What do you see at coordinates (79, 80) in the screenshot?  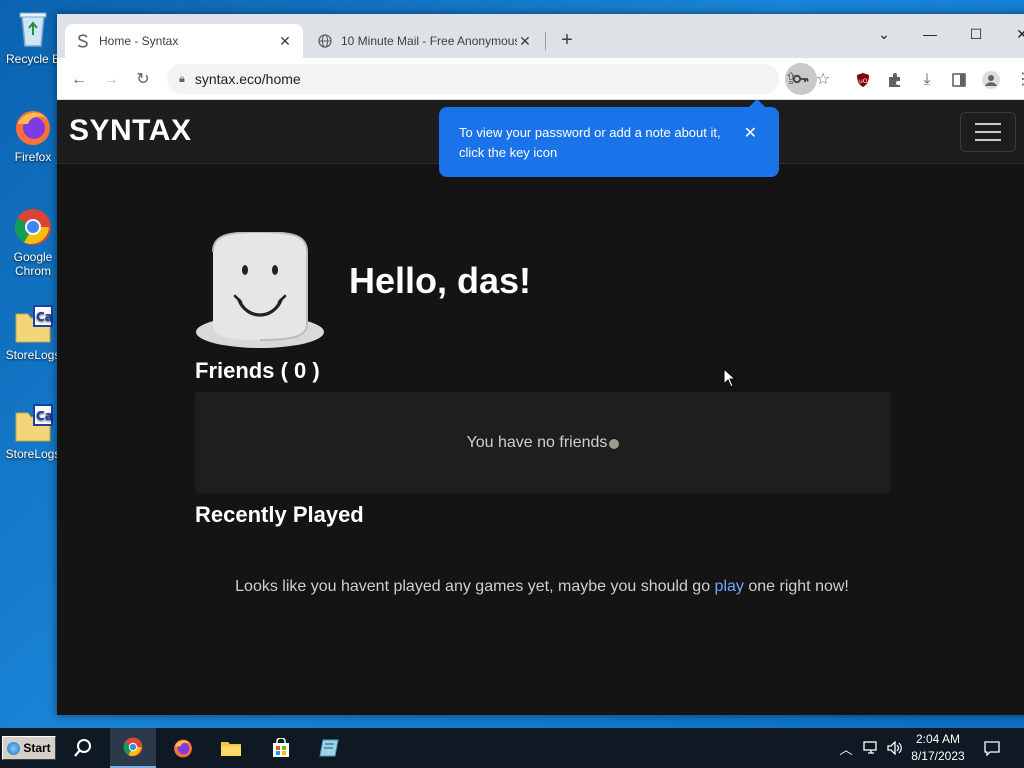 I see `back-arrow-icon: ←` at bounding box center [79, 80].